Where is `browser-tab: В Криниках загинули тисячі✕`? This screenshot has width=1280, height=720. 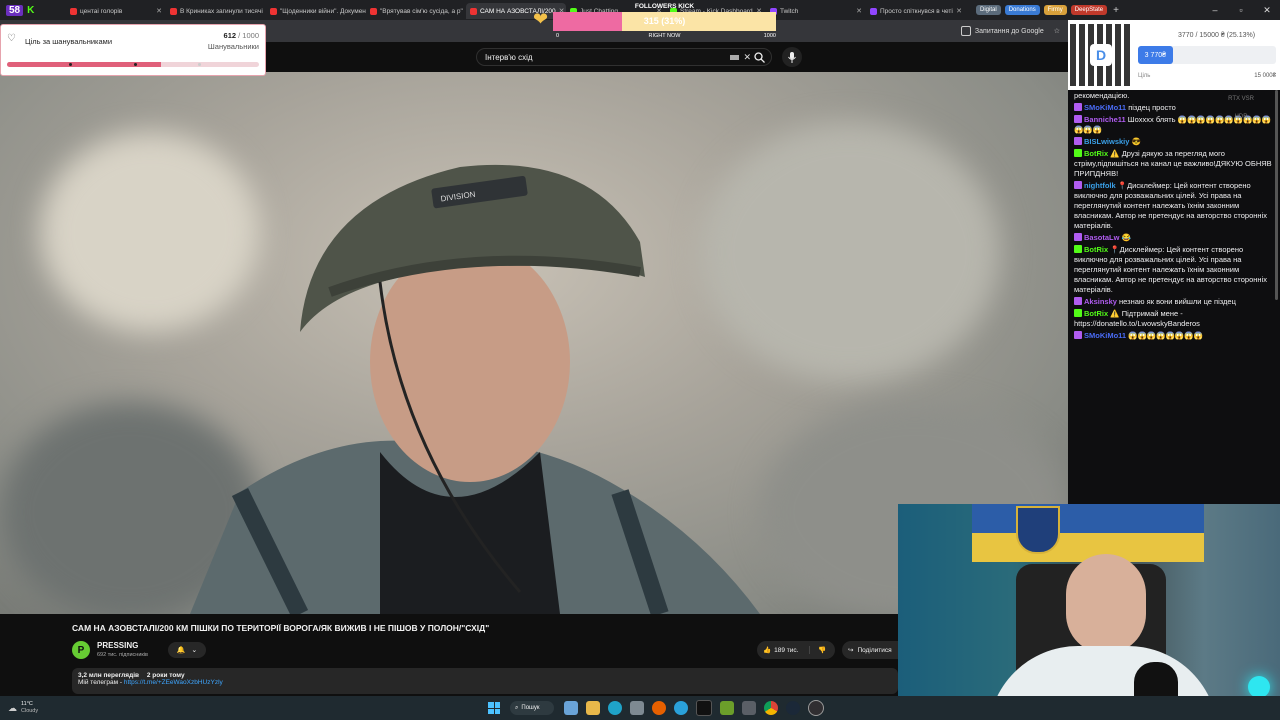
browser-tab: В Криниках загинули тисячі✕ is located at coordinates (216, 11).